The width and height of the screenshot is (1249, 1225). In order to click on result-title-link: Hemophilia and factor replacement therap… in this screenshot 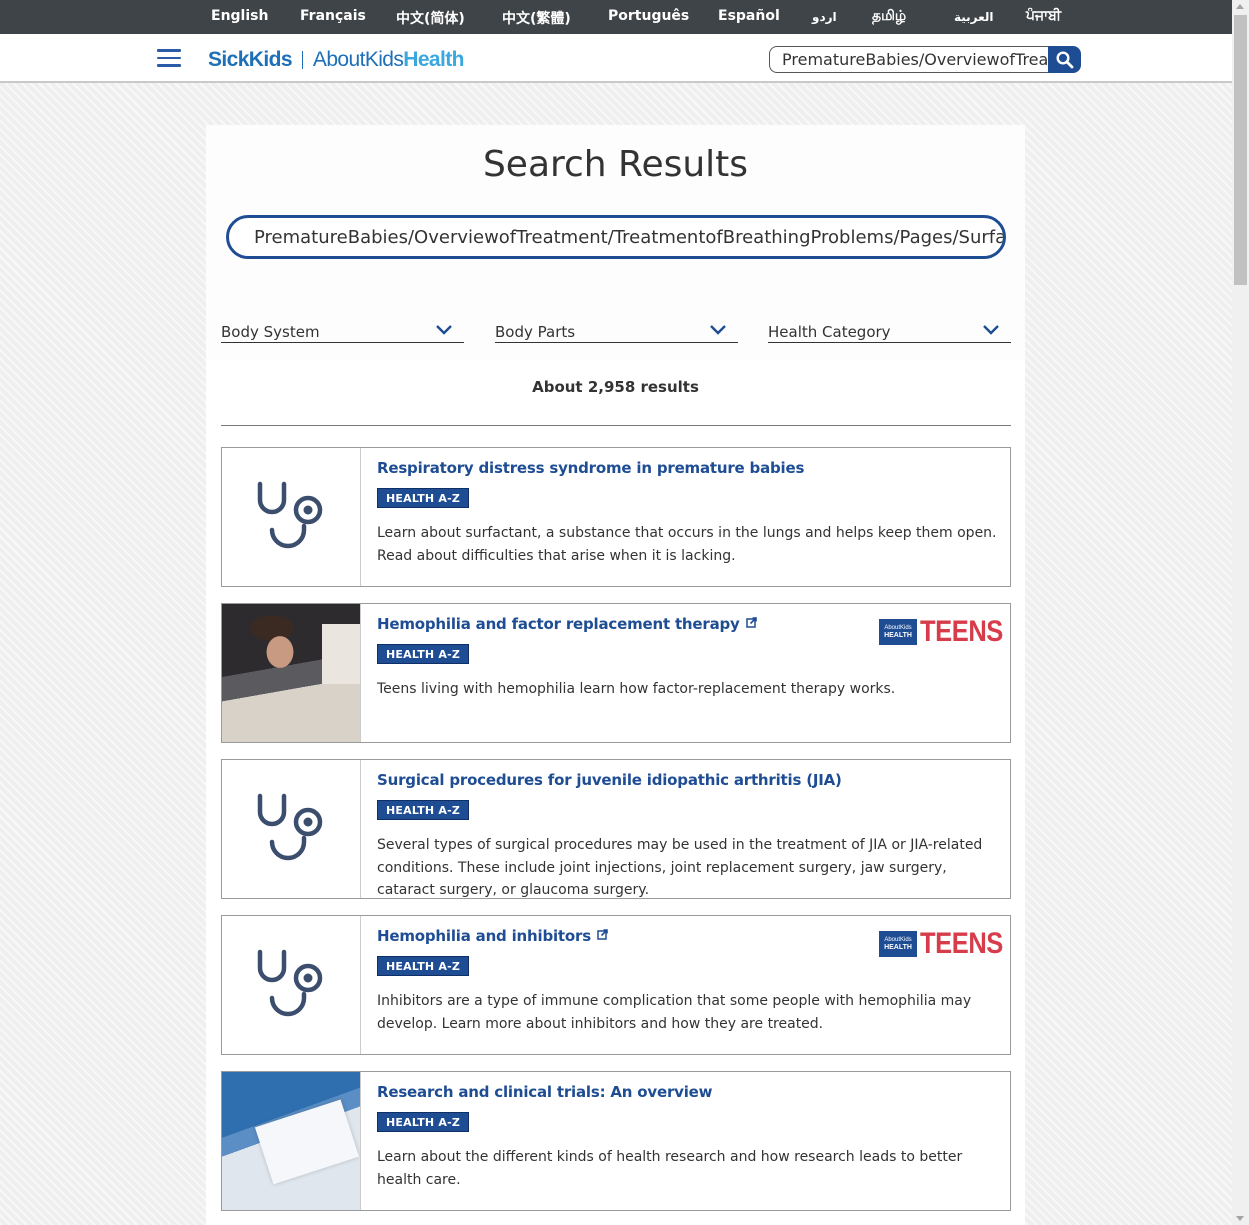, I will do `click(567, 624)`.